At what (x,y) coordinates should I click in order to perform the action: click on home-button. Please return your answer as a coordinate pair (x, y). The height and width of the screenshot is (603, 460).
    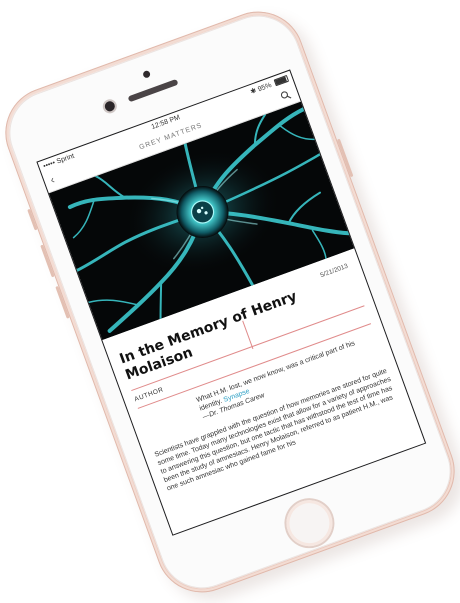
    Looking at the image, I should click on (309, 523).